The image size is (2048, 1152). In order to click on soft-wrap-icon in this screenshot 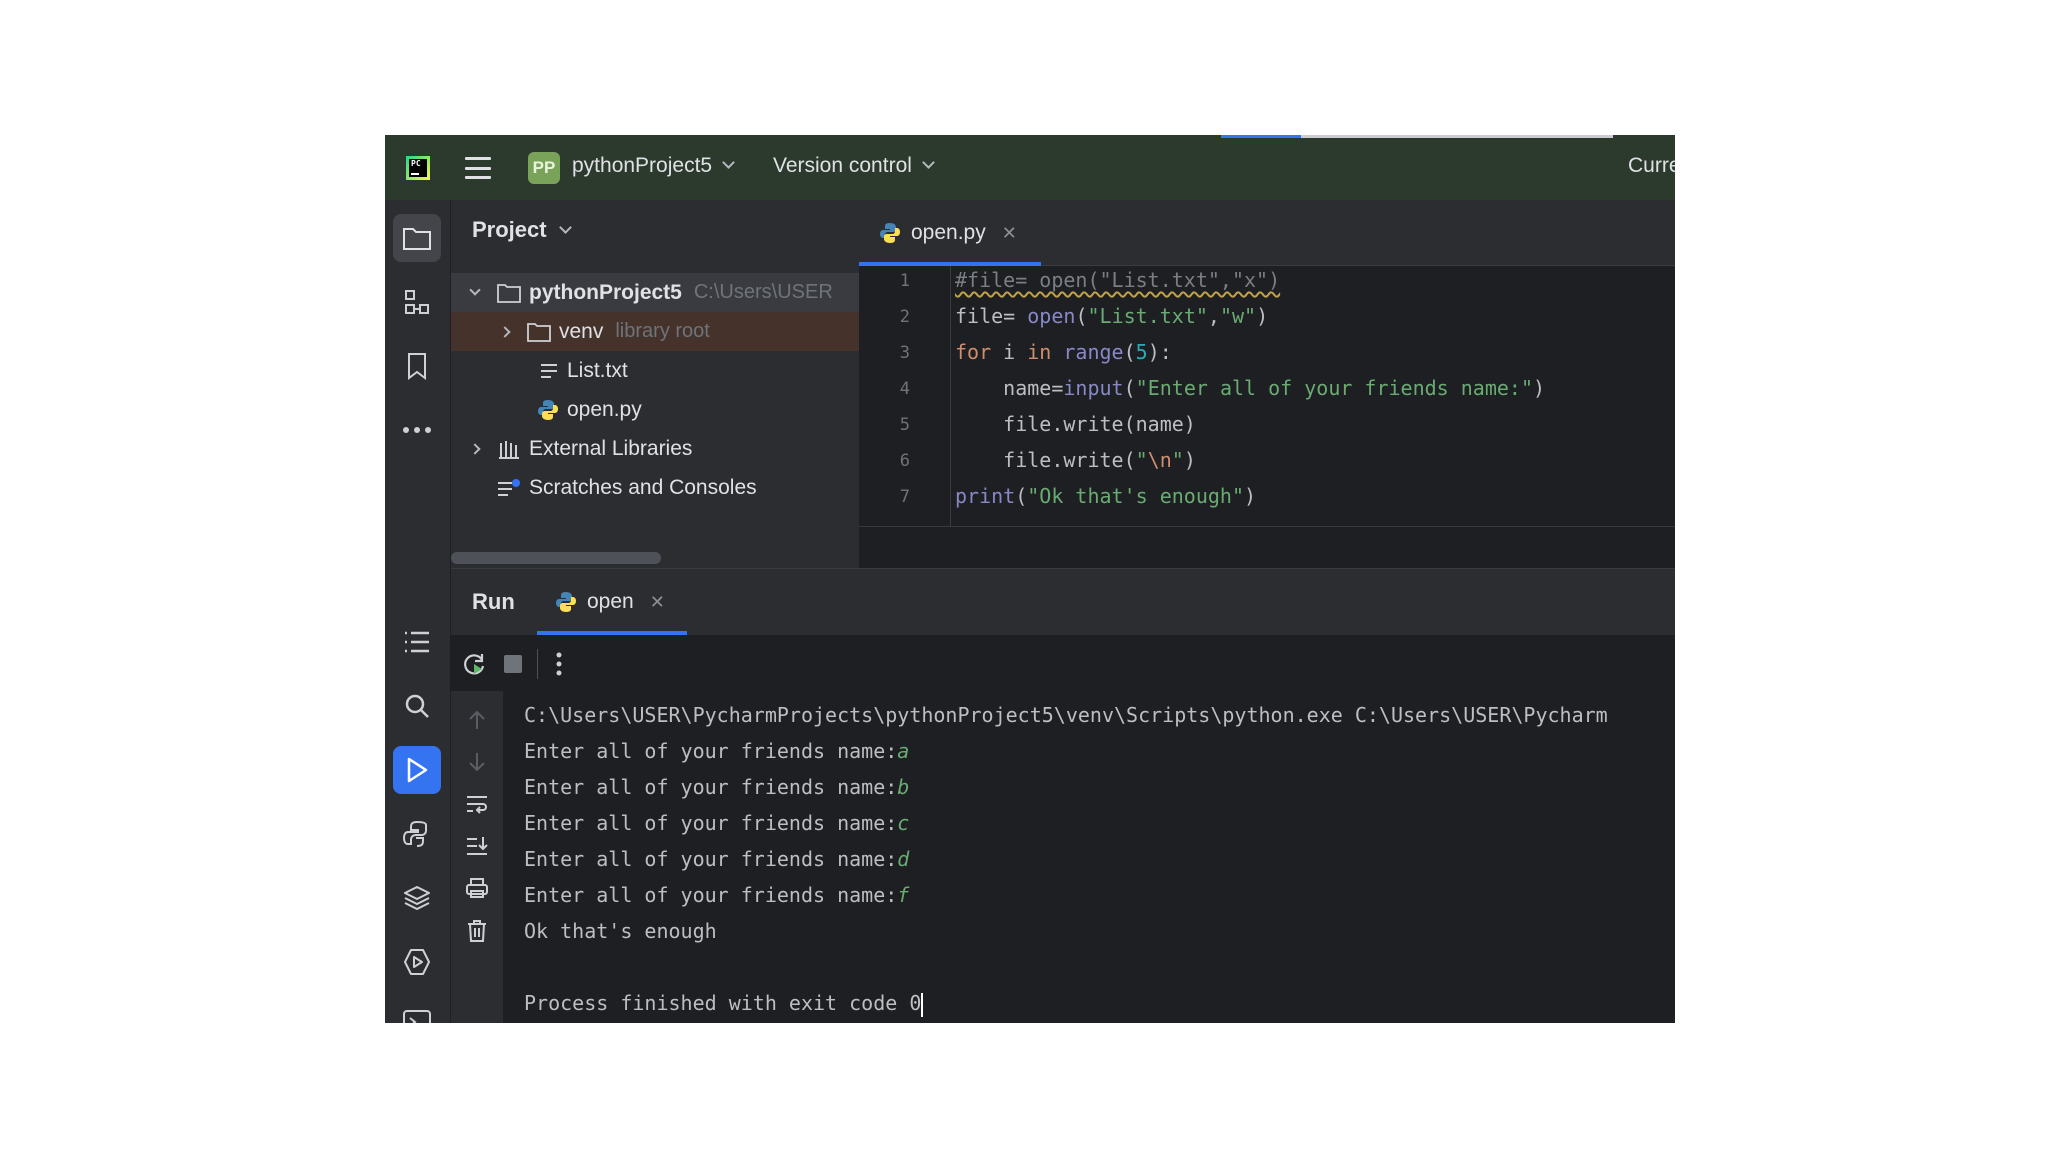, I will do `click(477, 804)`.